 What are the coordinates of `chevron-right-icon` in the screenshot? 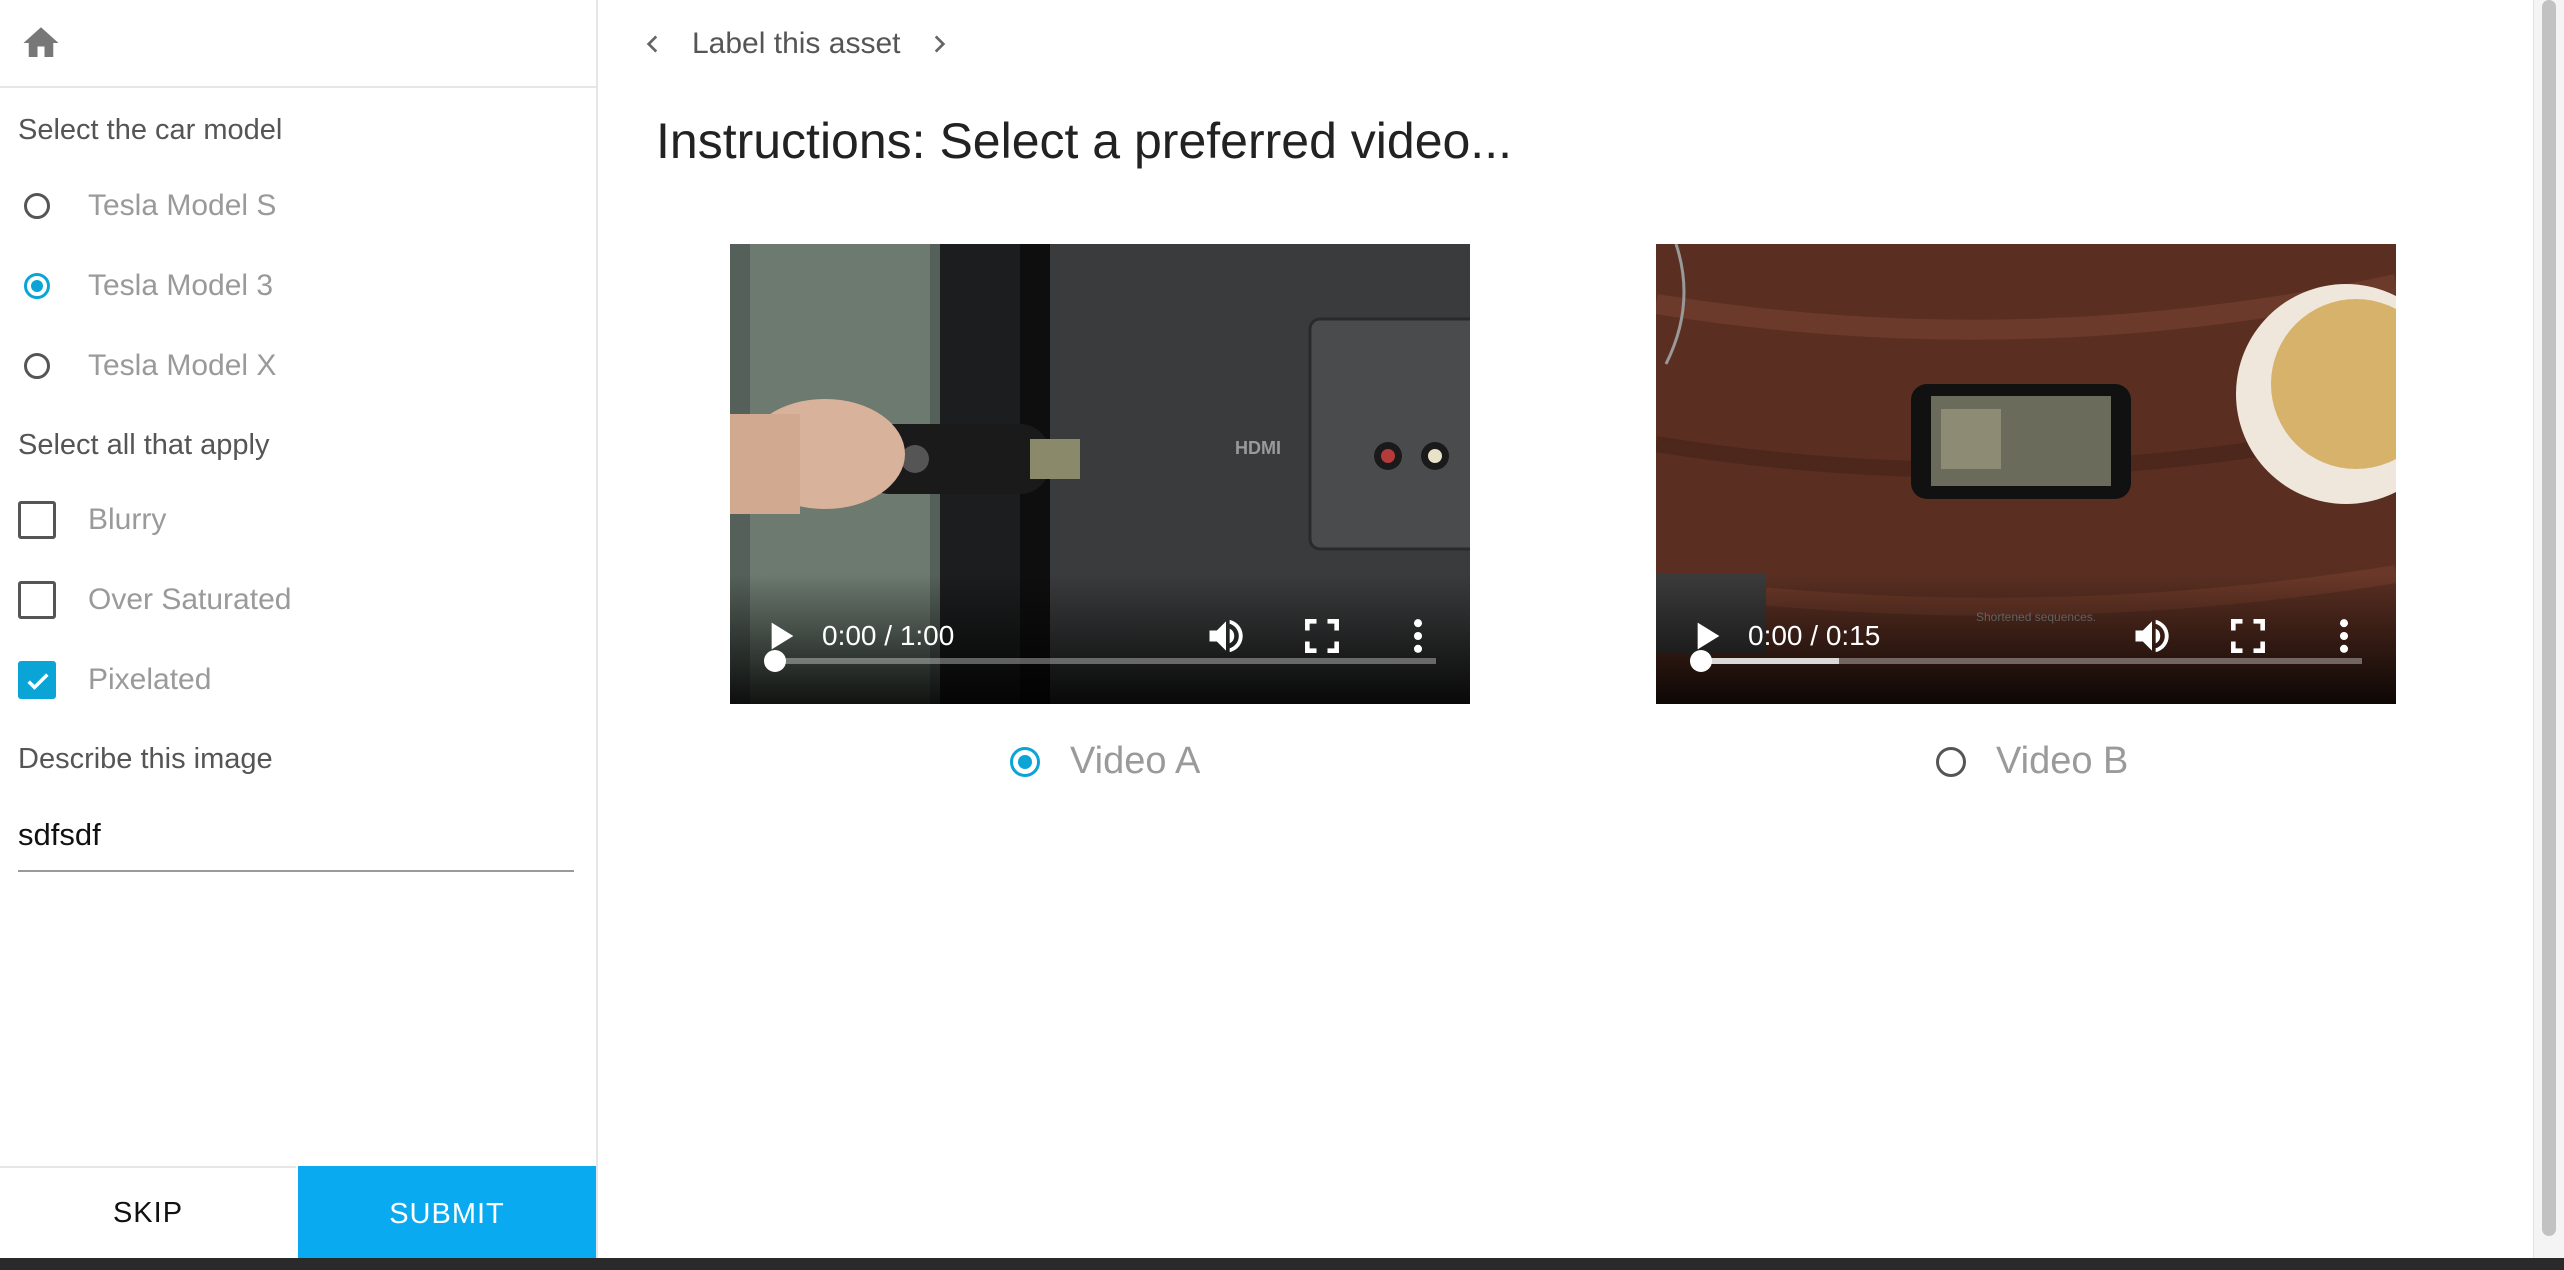 It's located at (939, 44).